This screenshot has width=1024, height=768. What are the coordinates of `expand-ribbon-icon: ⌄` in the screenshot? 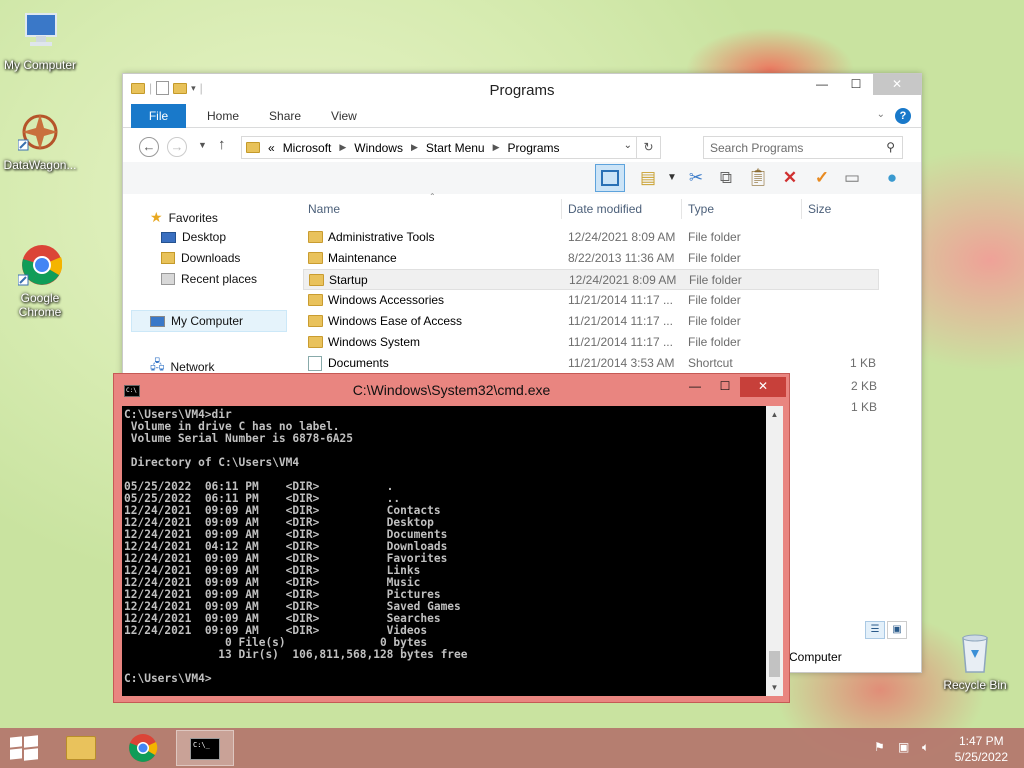 It's located at (881, 114).